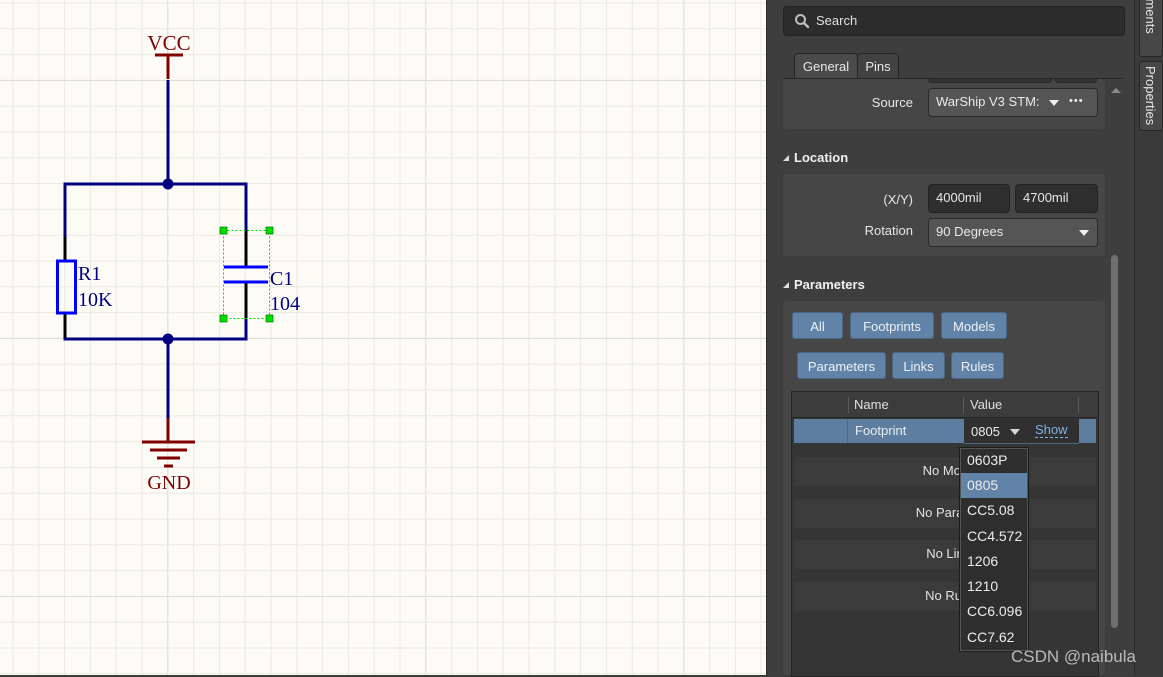 The image size is (1163, 677). I want to click on location-title: Location, so click(821, 157).